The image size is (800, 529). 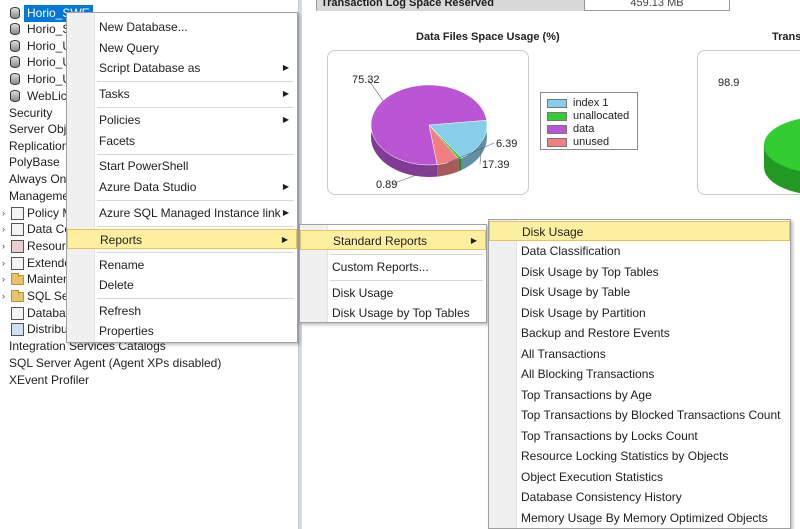 What do you see at coordinates (639, 497) in the screenshot?
I see `menu-item-std-consistency-history: Database Consistency History` at bounding box center [639, 497].